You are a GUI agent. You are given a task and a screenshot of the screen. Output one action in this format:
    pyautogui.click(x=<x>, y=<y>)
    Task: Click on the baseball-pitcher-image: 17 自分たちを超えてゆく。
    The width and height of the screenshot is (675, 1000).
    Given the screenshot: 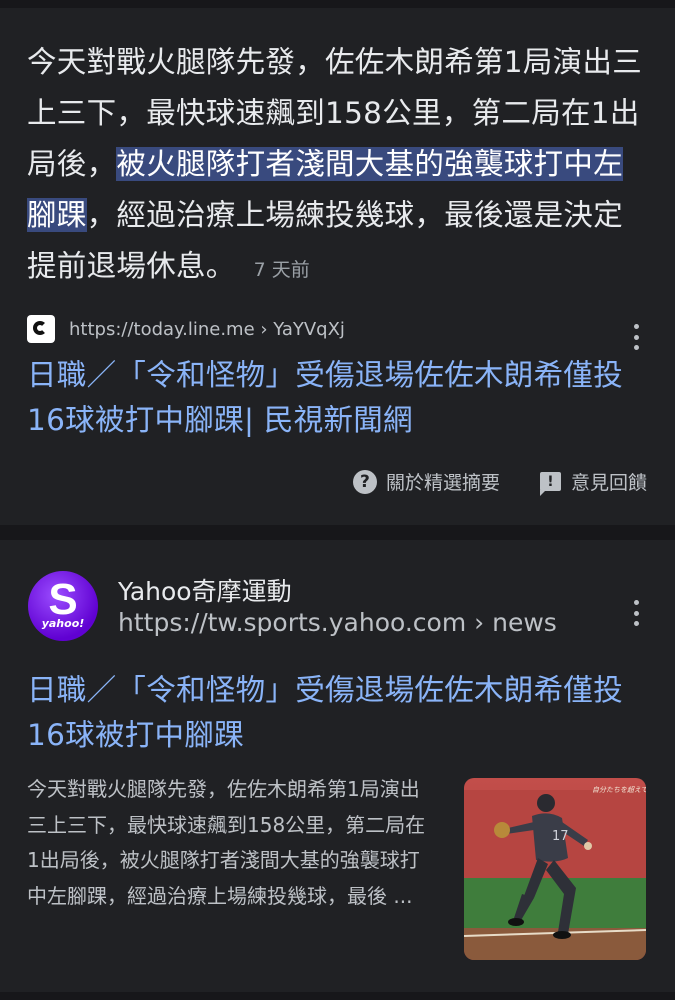 What is the action you would take?
    pyautogui.click(x=555, y=869)
    